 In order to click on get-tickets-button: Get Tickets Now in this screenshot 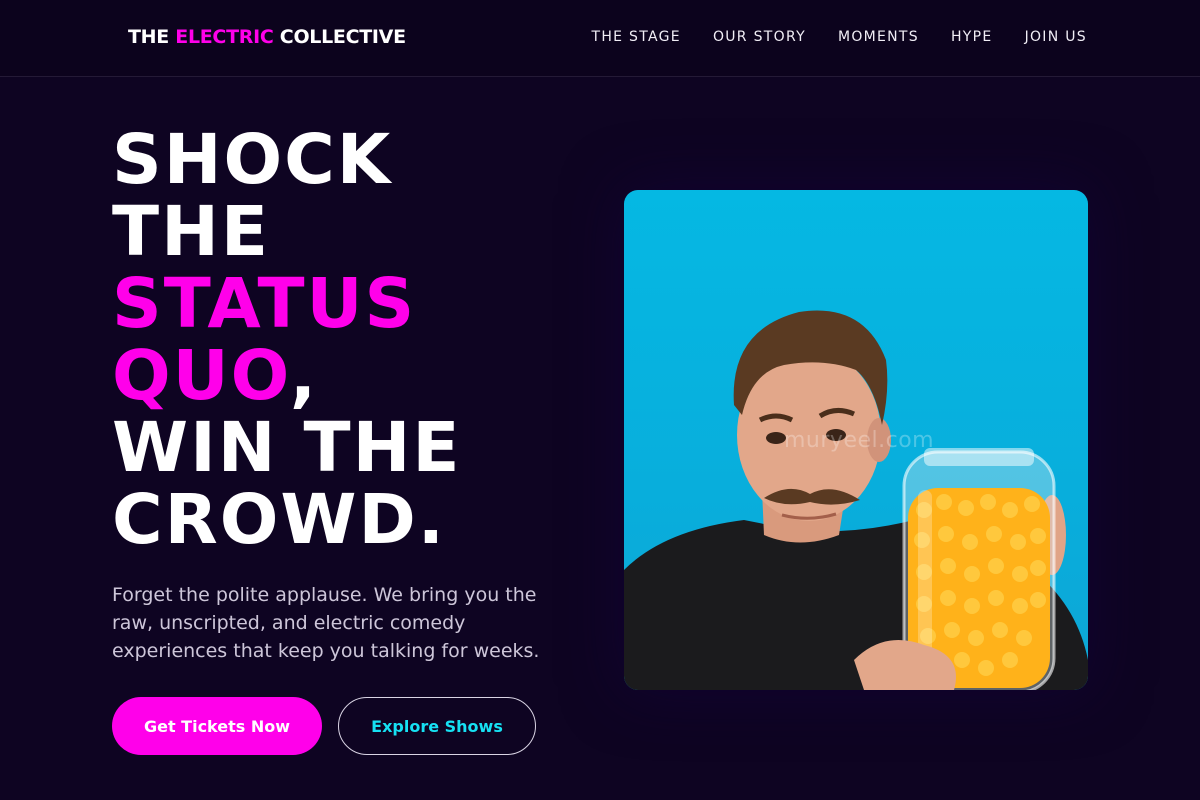, I will do `click(217, 726)`.